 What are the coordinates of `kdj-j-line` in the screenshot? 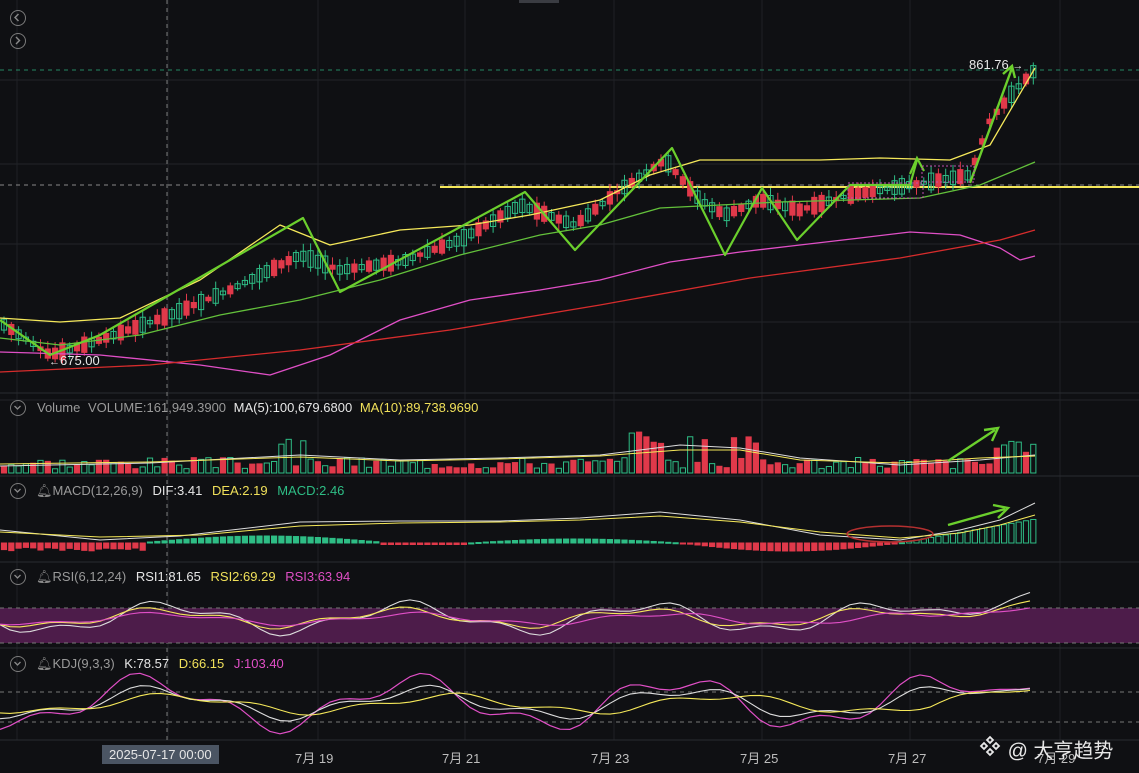 It's located at (515, 703).